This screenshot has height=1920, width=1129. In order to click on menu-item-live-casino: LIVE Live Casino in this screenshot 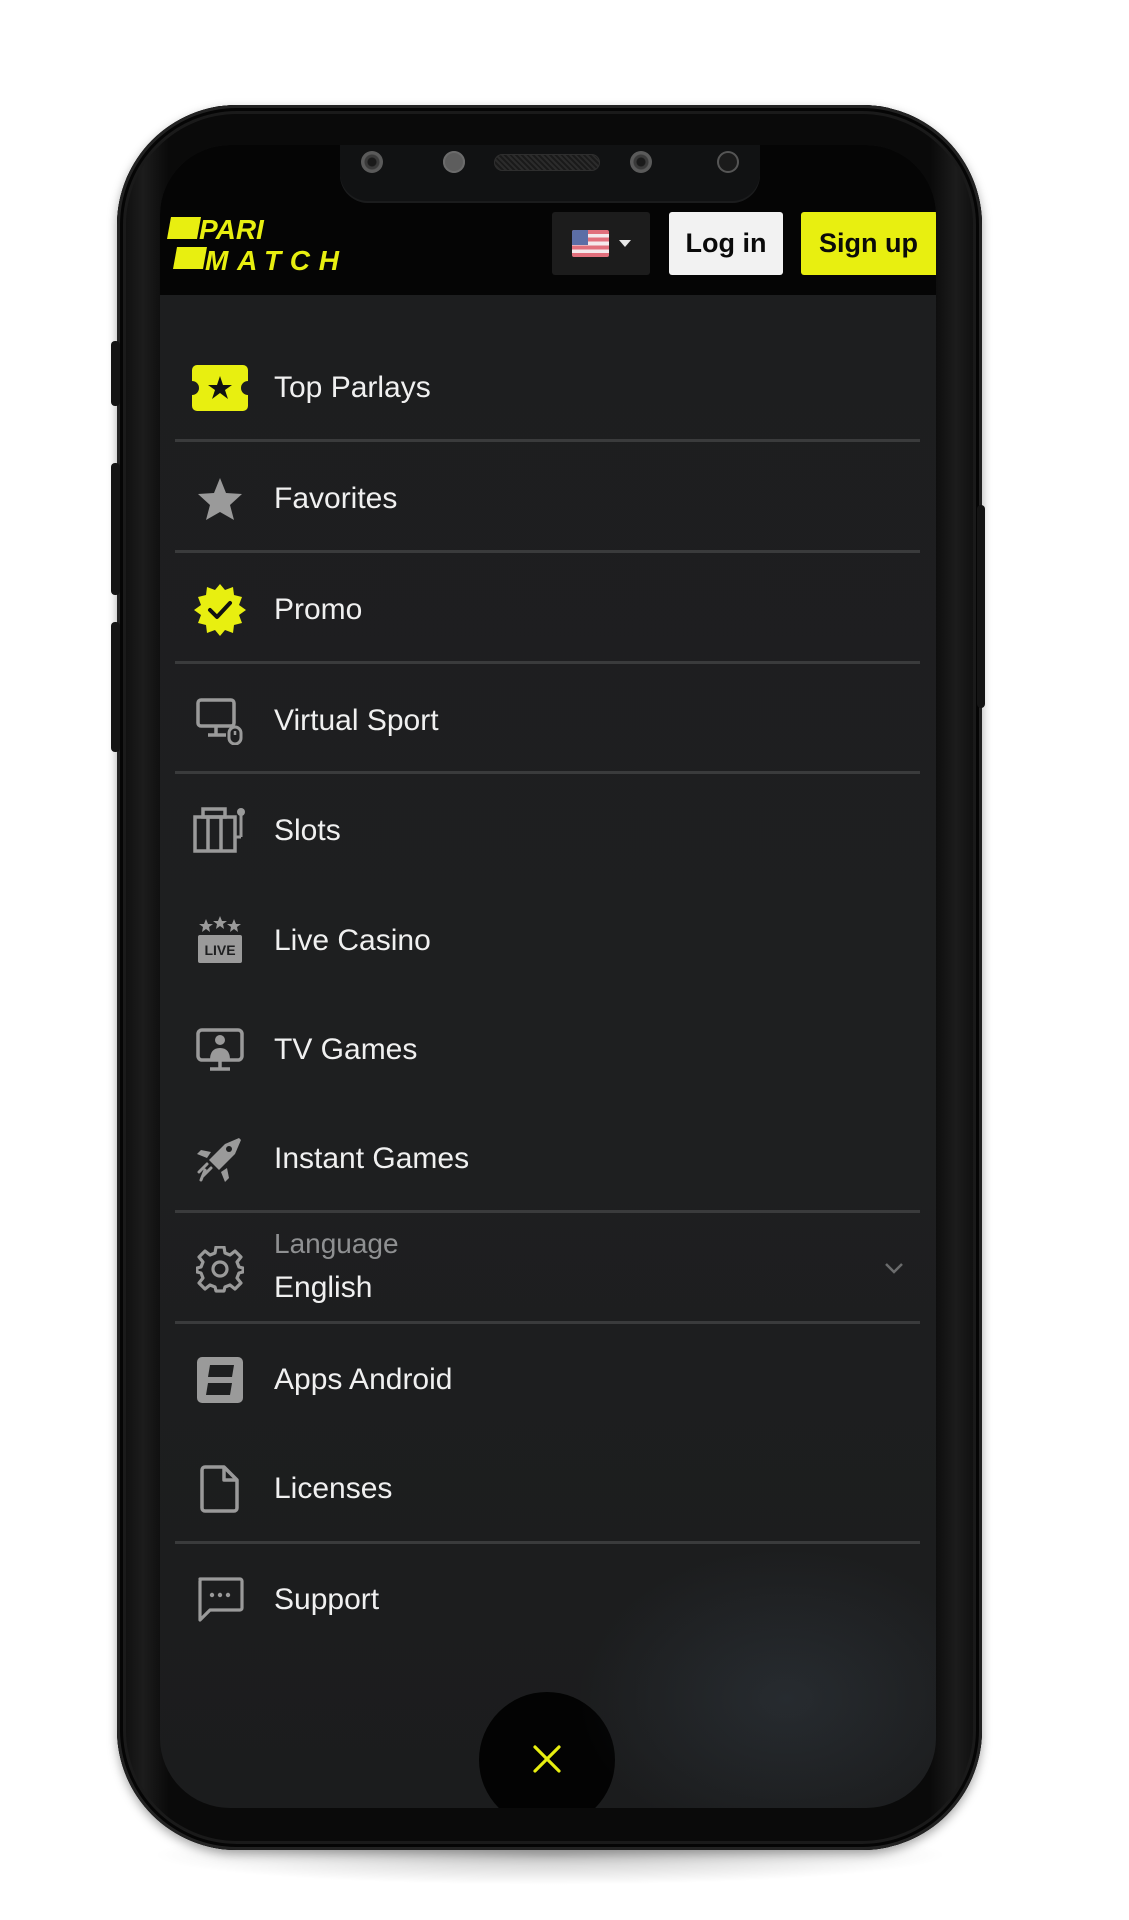, I will do `click(547, 941)`.